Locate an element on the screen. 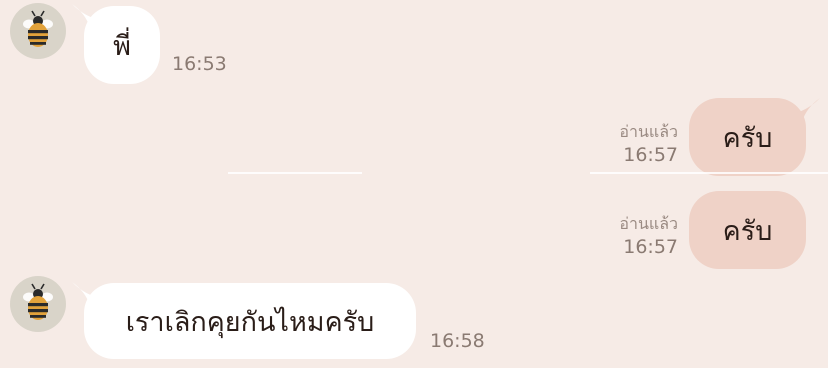 This screenshot has height=368, width=828. message-bubble-incoming: พี่ is located at coordinates (122, 45).